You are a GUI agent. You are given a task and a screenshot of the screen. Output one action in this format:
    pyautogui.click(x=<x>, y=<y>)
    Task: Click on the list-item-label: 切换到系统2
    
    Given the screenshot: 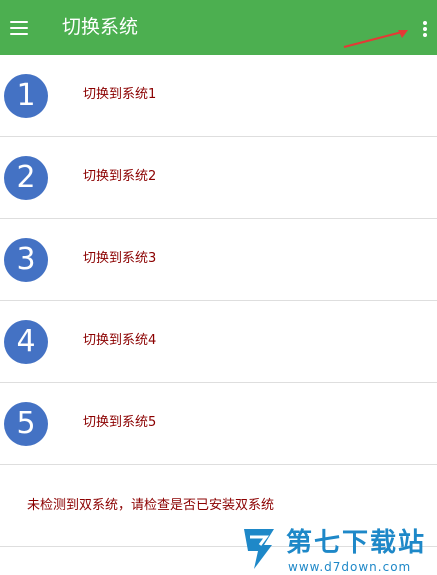 What is the action you would take?
    pyautogui.click(x=120, y=176)
    